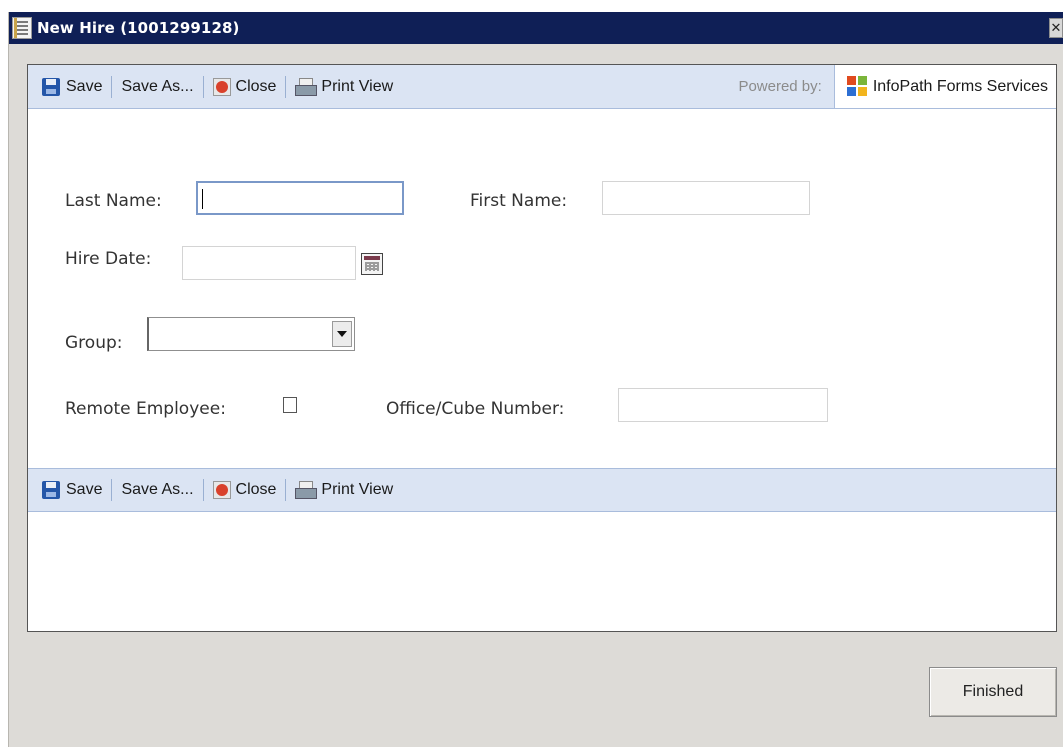  What do you see at coordinates (342, 334) in the screenshot?
I see `chevron-down-icon` at bounding box center [342, 334].